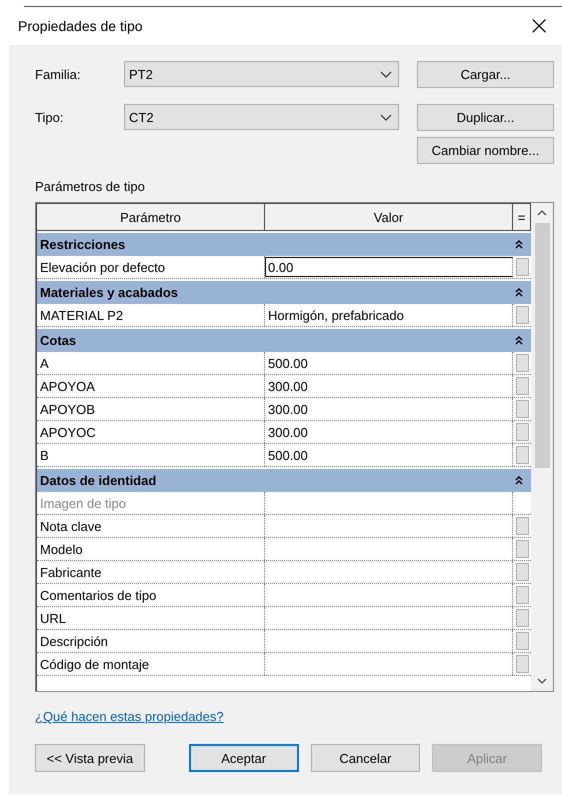 This screenshot has height=795, width=562. What do you see at coordinates (80, 26) in the screenshot?
I see `window-title: Propiedades de tipo` at bounding box center [80, 26].